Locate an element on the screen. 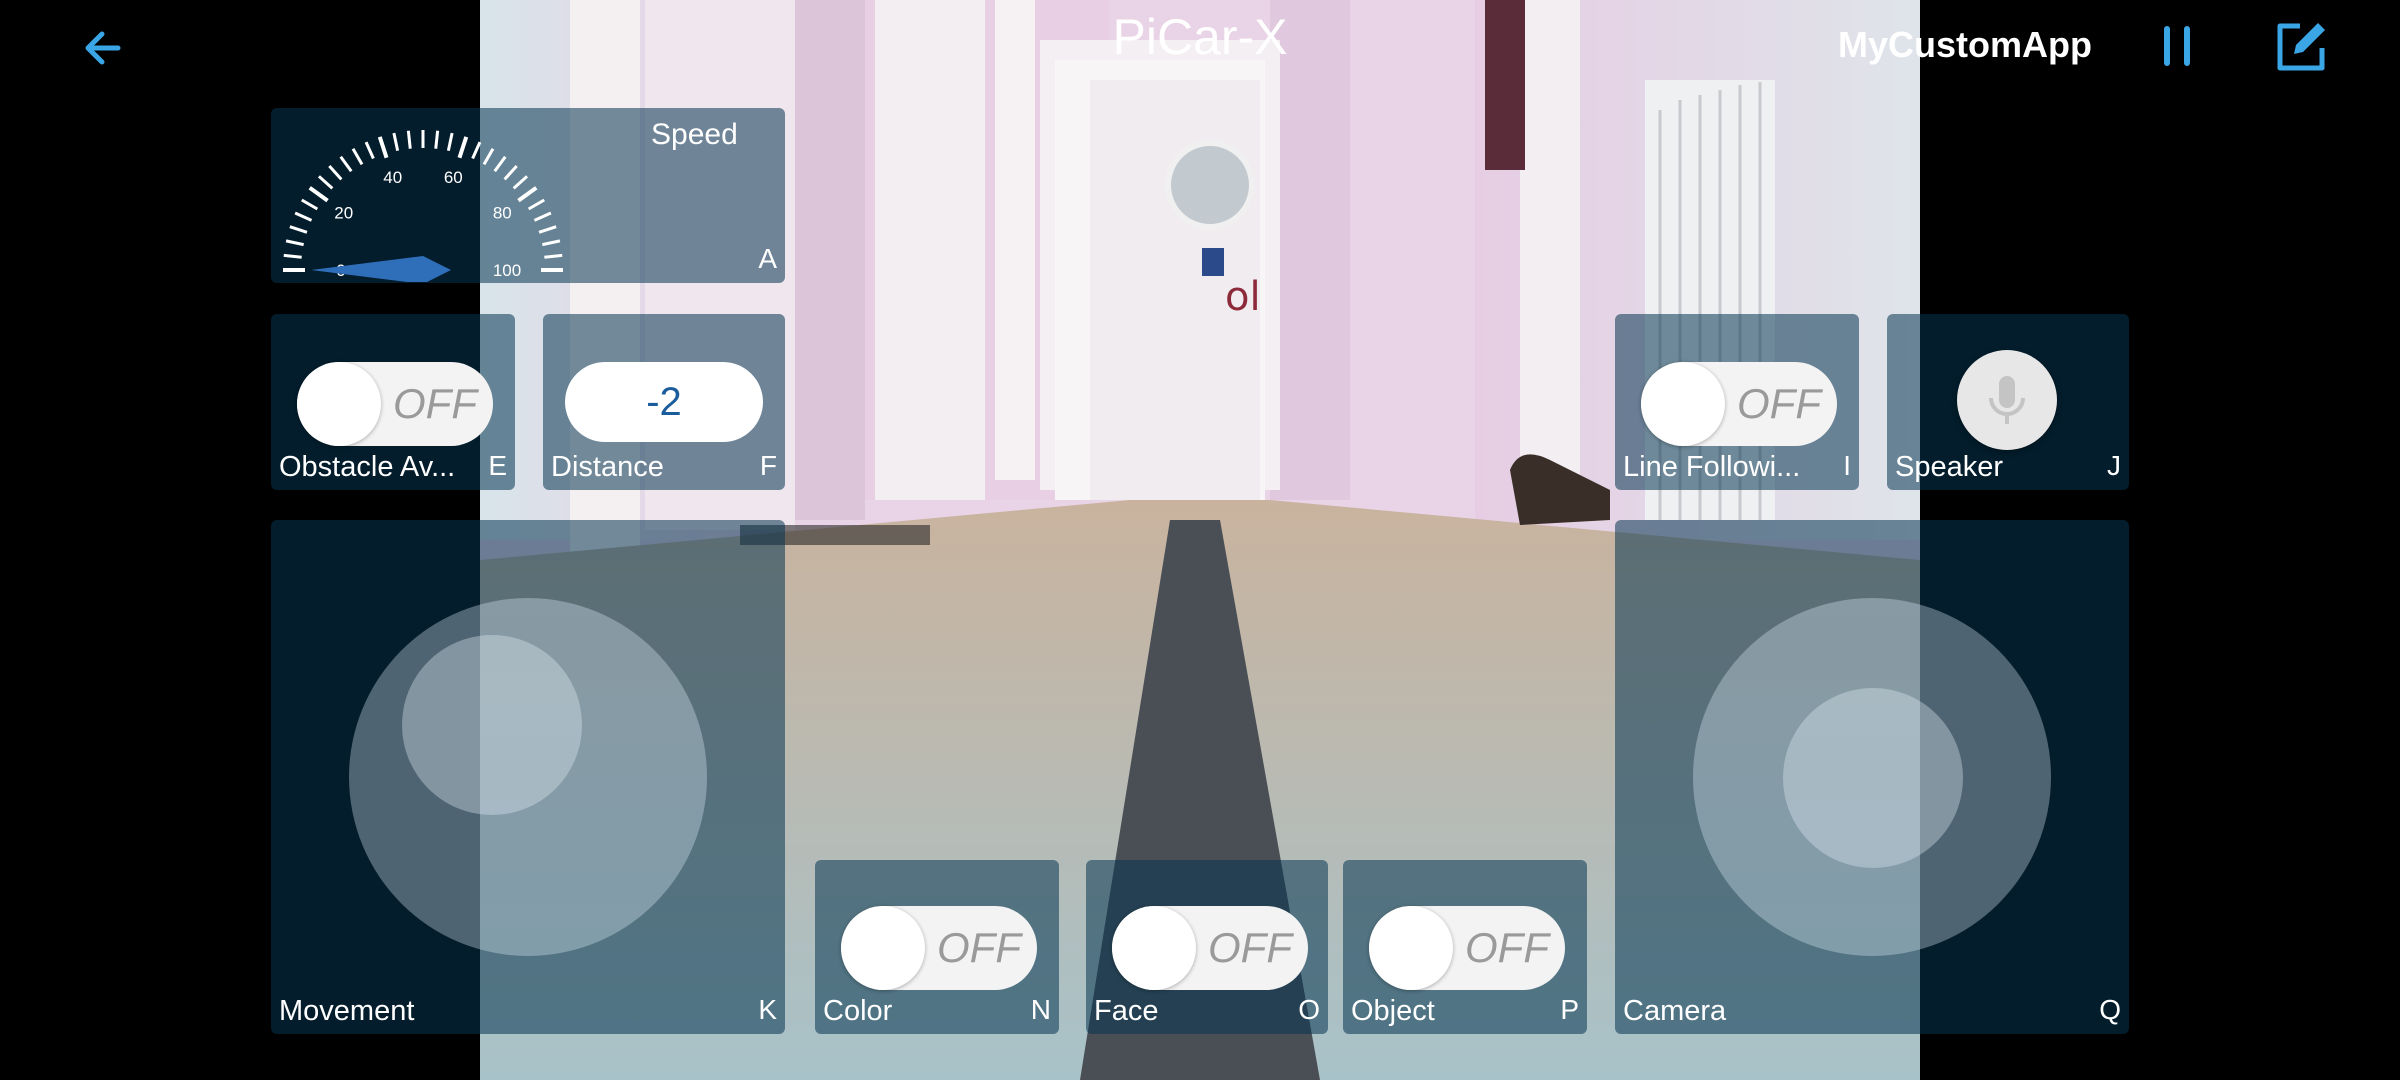  speaker-label: Speaker is located at coordinates (1949, 467).